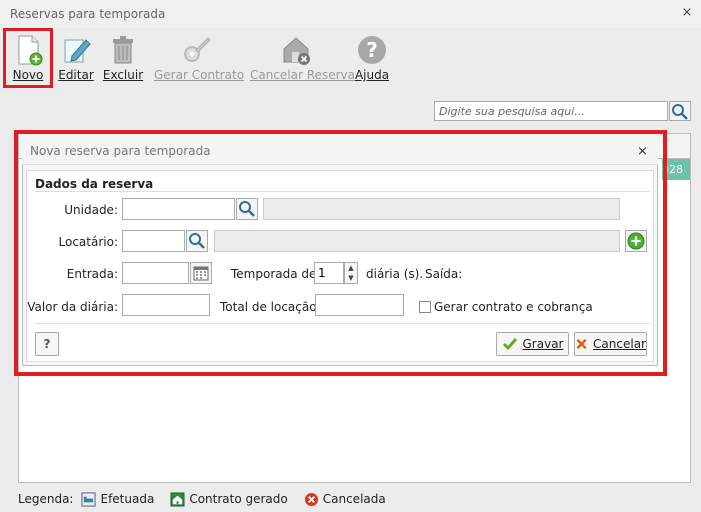  Describe the element at coordinates (46, 499) in the screenshot. I see `legend-label: Legenda:` at that location.